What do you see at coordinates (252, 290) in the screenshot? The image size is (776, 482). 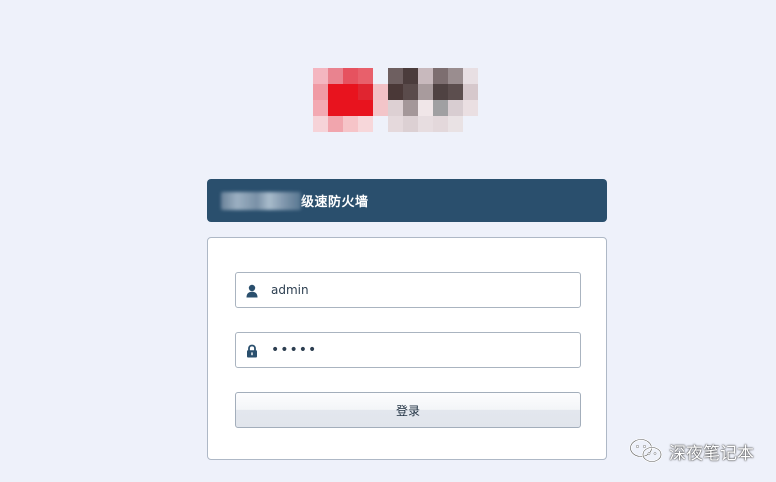 I see `user-icon` at bounding box center [252, 290].